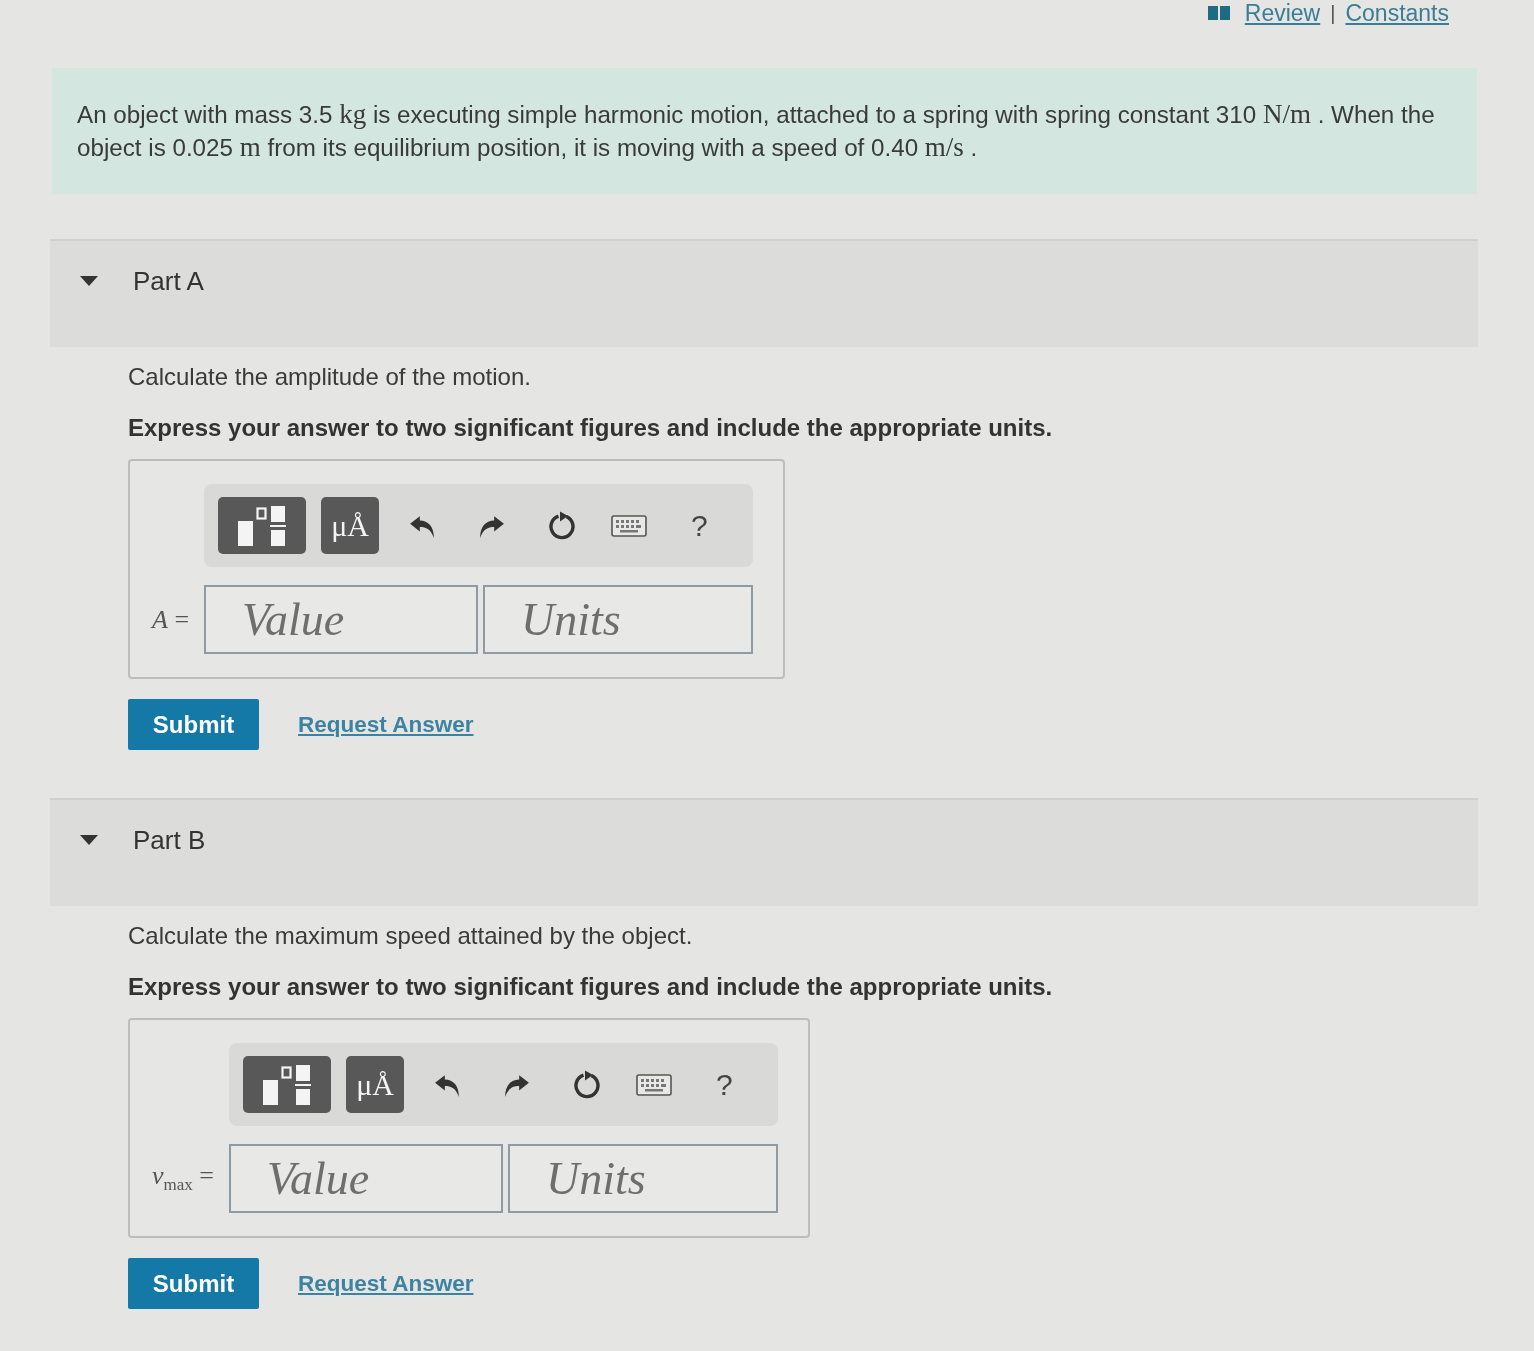 Image resolution: width=1534 pixels, height=1351 pixels. Describe the element at coordinates (1218, 13) in the screenshot. I see `book-icon` at that location.